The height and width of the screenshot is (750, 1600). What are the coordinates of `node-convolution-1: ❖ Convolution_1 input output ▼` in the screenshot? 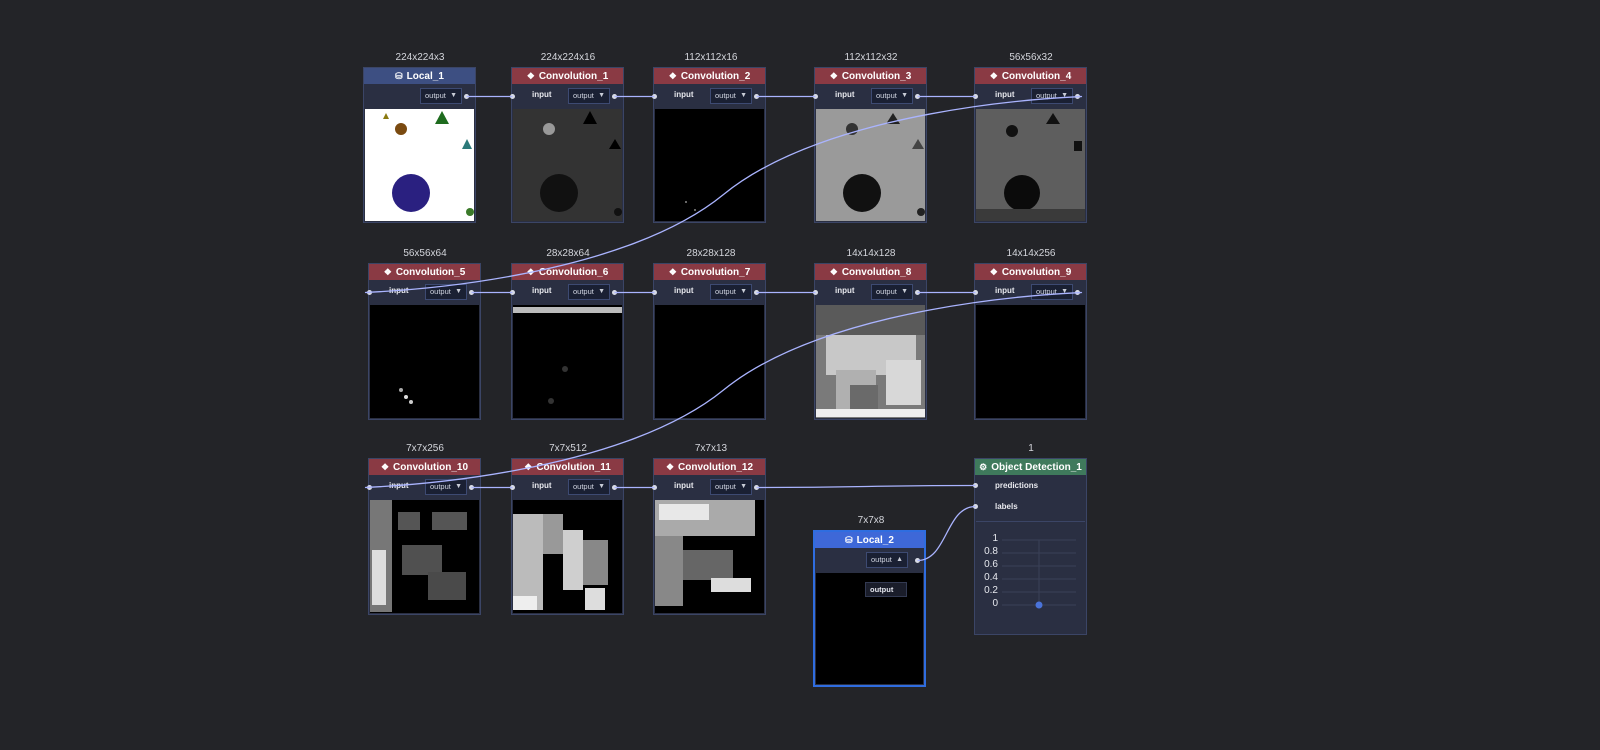 It's located at (567, 145).